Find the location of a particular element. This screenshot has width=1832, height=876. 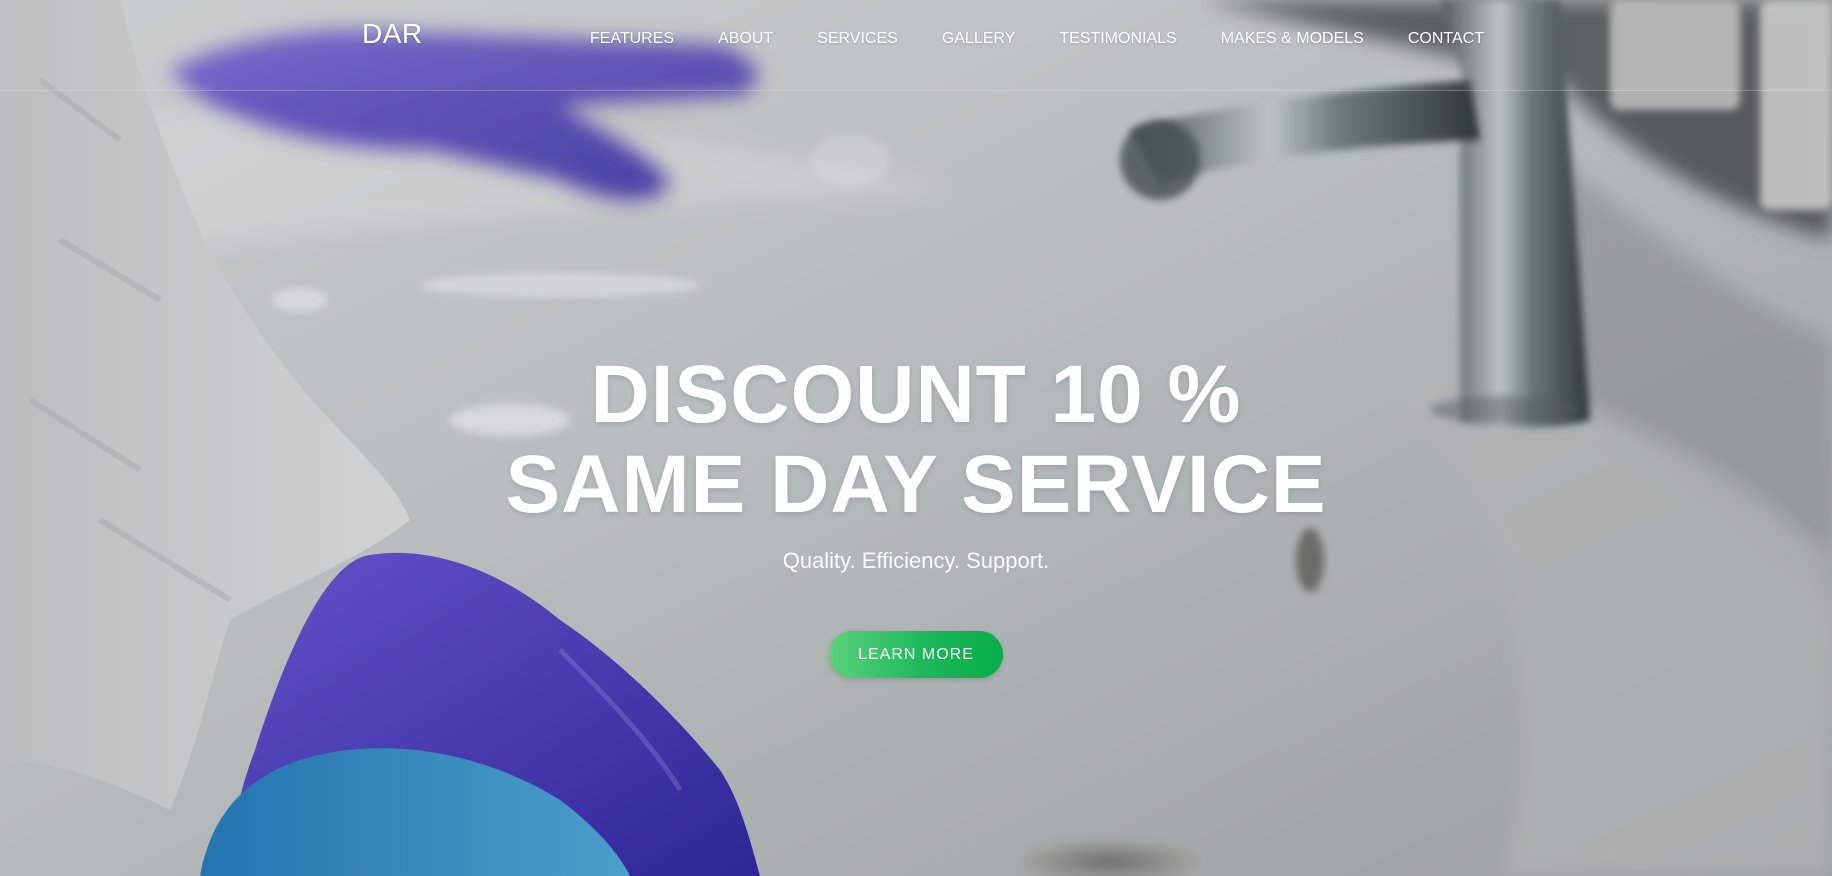

nav-link-gallery: GALLERY is located at coordinates (979, 38).